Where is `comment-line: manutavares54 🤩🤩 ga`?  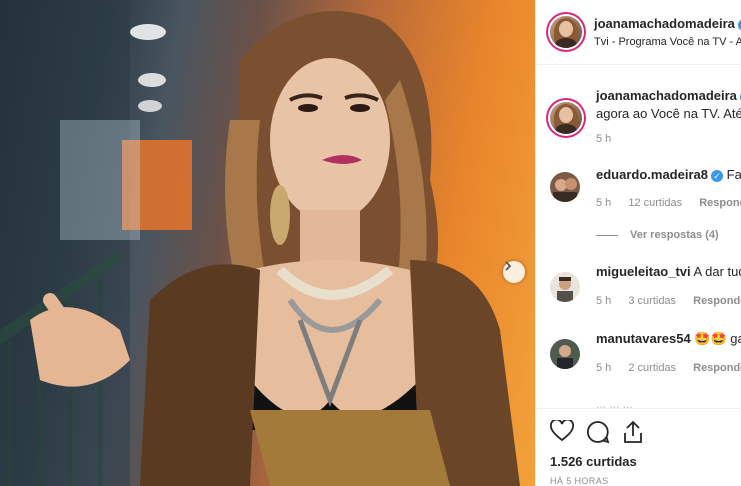 comment-line: manutavares54 🤩🤩 ga is located at coordinates (668, 339).